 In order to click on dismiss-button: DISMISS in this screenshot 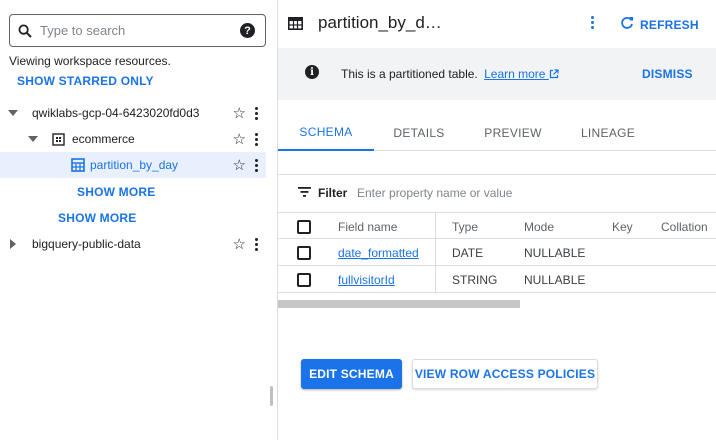, I will do `click(667, 74)`.